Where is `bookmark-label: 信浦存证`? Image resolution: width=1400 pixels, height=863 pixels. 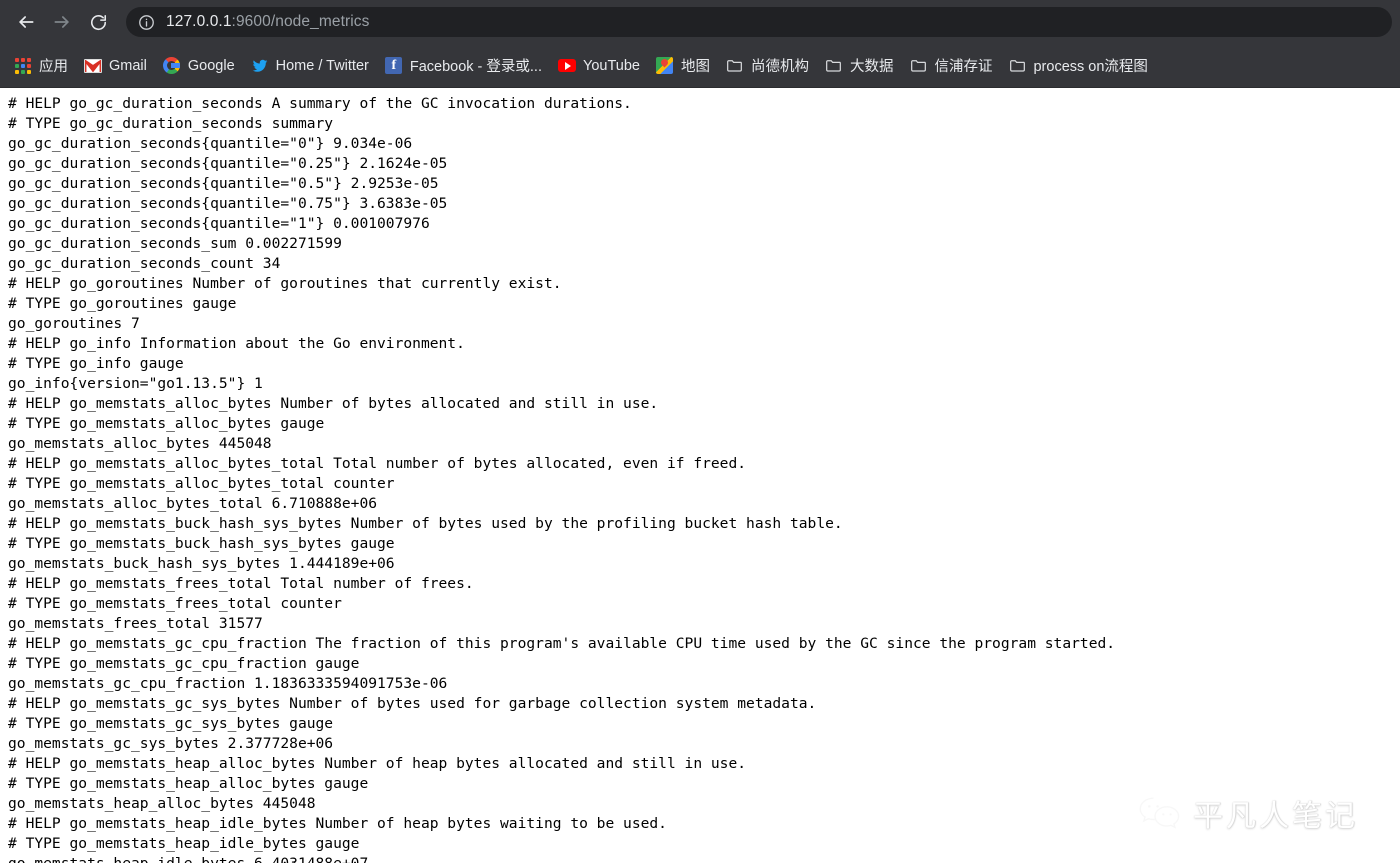 bookmark-label: 信浦存证 is located at coordinates (963, 67).